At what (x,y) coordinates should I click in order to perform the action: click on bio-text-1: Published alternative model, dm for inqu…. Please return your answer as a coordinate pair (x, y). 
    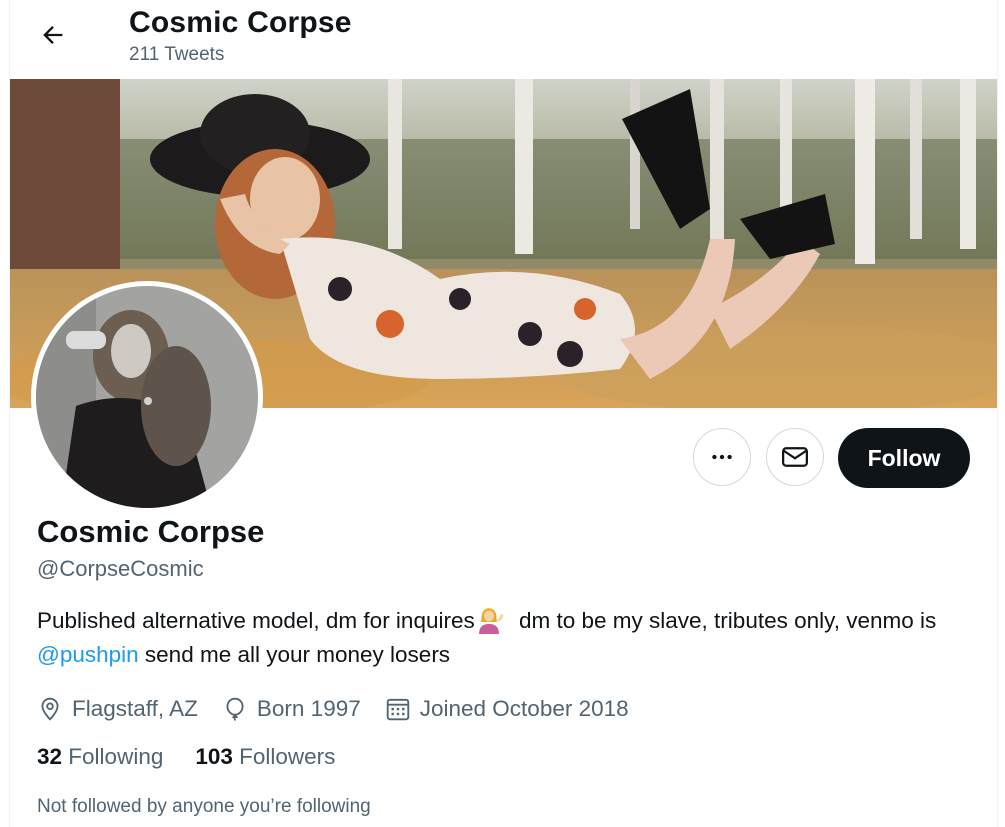
    Looking at the image, I should click on (256, 620).